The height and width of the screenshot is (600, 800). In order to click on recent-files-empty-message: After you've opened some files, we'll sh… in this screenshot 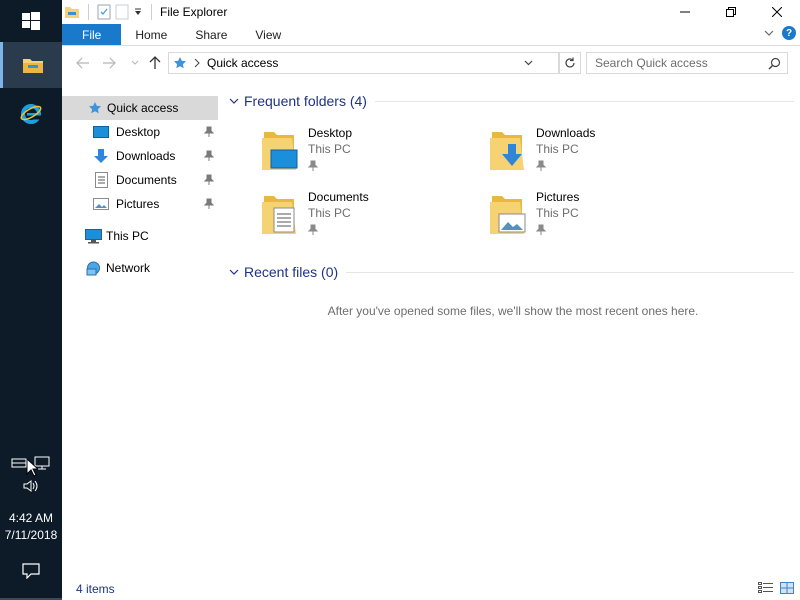, I will do `click(513, 311)`.